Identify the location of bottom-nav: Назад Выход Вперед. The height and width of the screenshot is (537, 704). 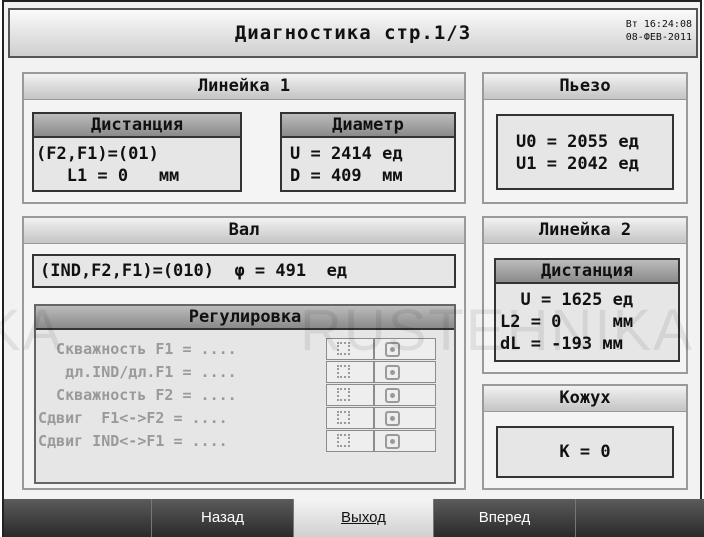
(354, 518).